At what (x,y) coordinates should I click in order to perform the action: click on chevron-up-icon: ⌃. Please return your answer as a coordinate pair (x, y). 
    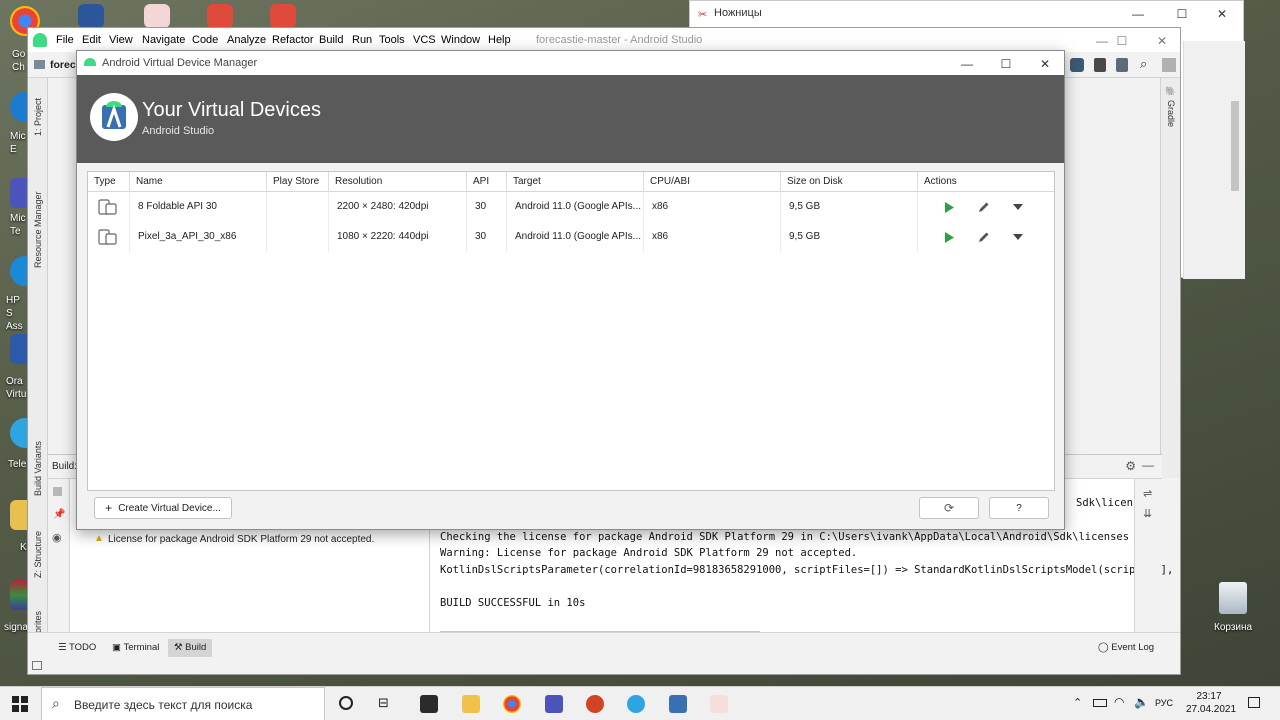
    Looking at the image, I should click on (1077, 702).